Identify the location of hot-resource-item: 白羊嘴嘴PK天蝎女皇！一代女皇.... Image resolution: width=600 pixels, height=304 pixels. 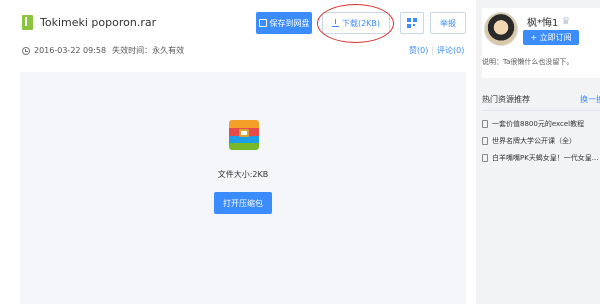
(540, 158).